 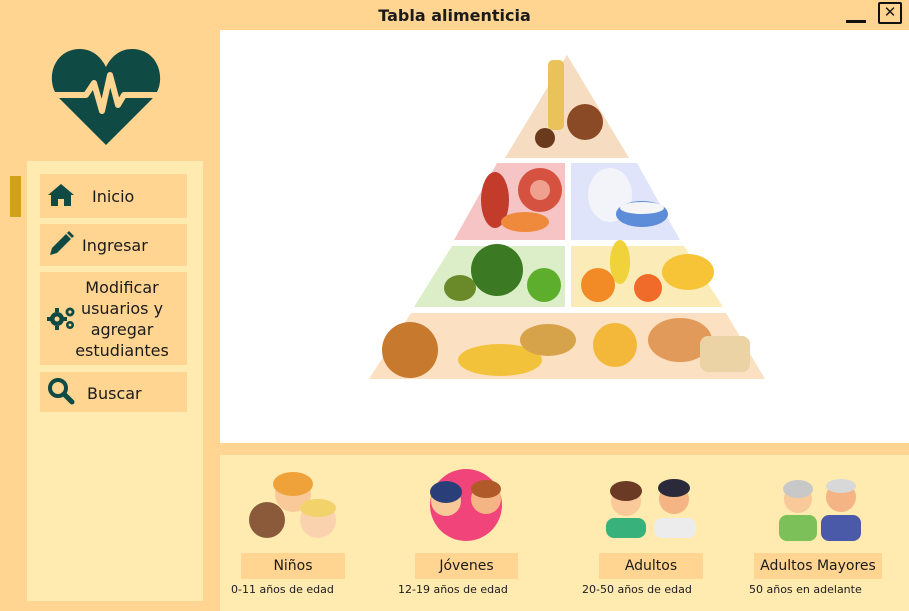 I want to click on sidebar-item-label: Modificar usuarios y agregar estudiantes, so click(x=122, y=319).